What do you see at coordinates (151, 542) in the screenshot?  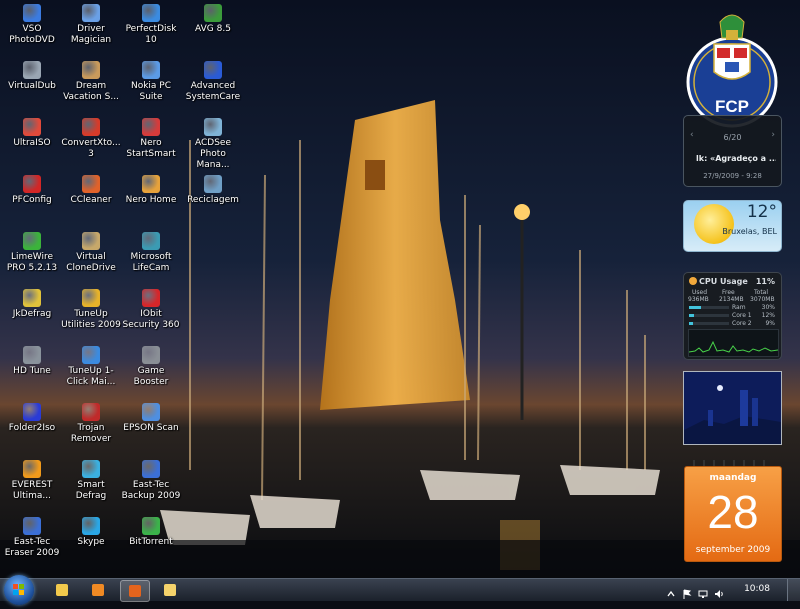 I see `desktop-icon-label: BitTorrent` at bounding box center [151, 542].